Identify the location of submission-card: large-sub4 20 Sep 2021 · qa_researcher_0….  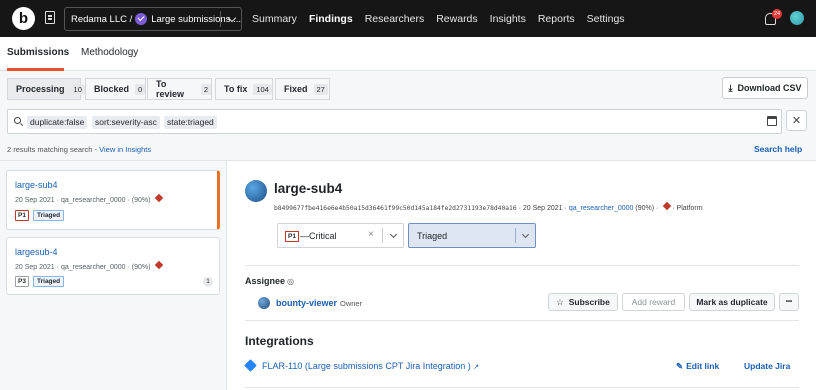
(113, 200).